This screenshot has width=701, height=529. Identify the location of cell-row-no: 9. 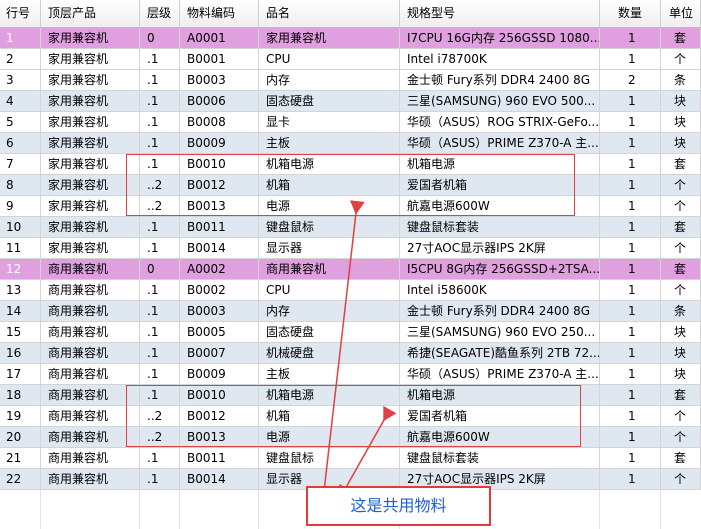
(20, 206).